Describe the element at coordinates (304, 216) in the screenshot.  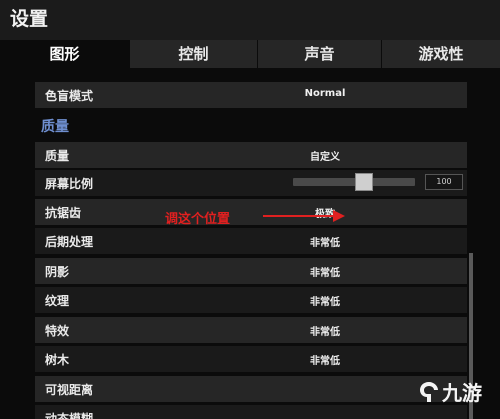
I see `annotation-arrow-icon` at that location.